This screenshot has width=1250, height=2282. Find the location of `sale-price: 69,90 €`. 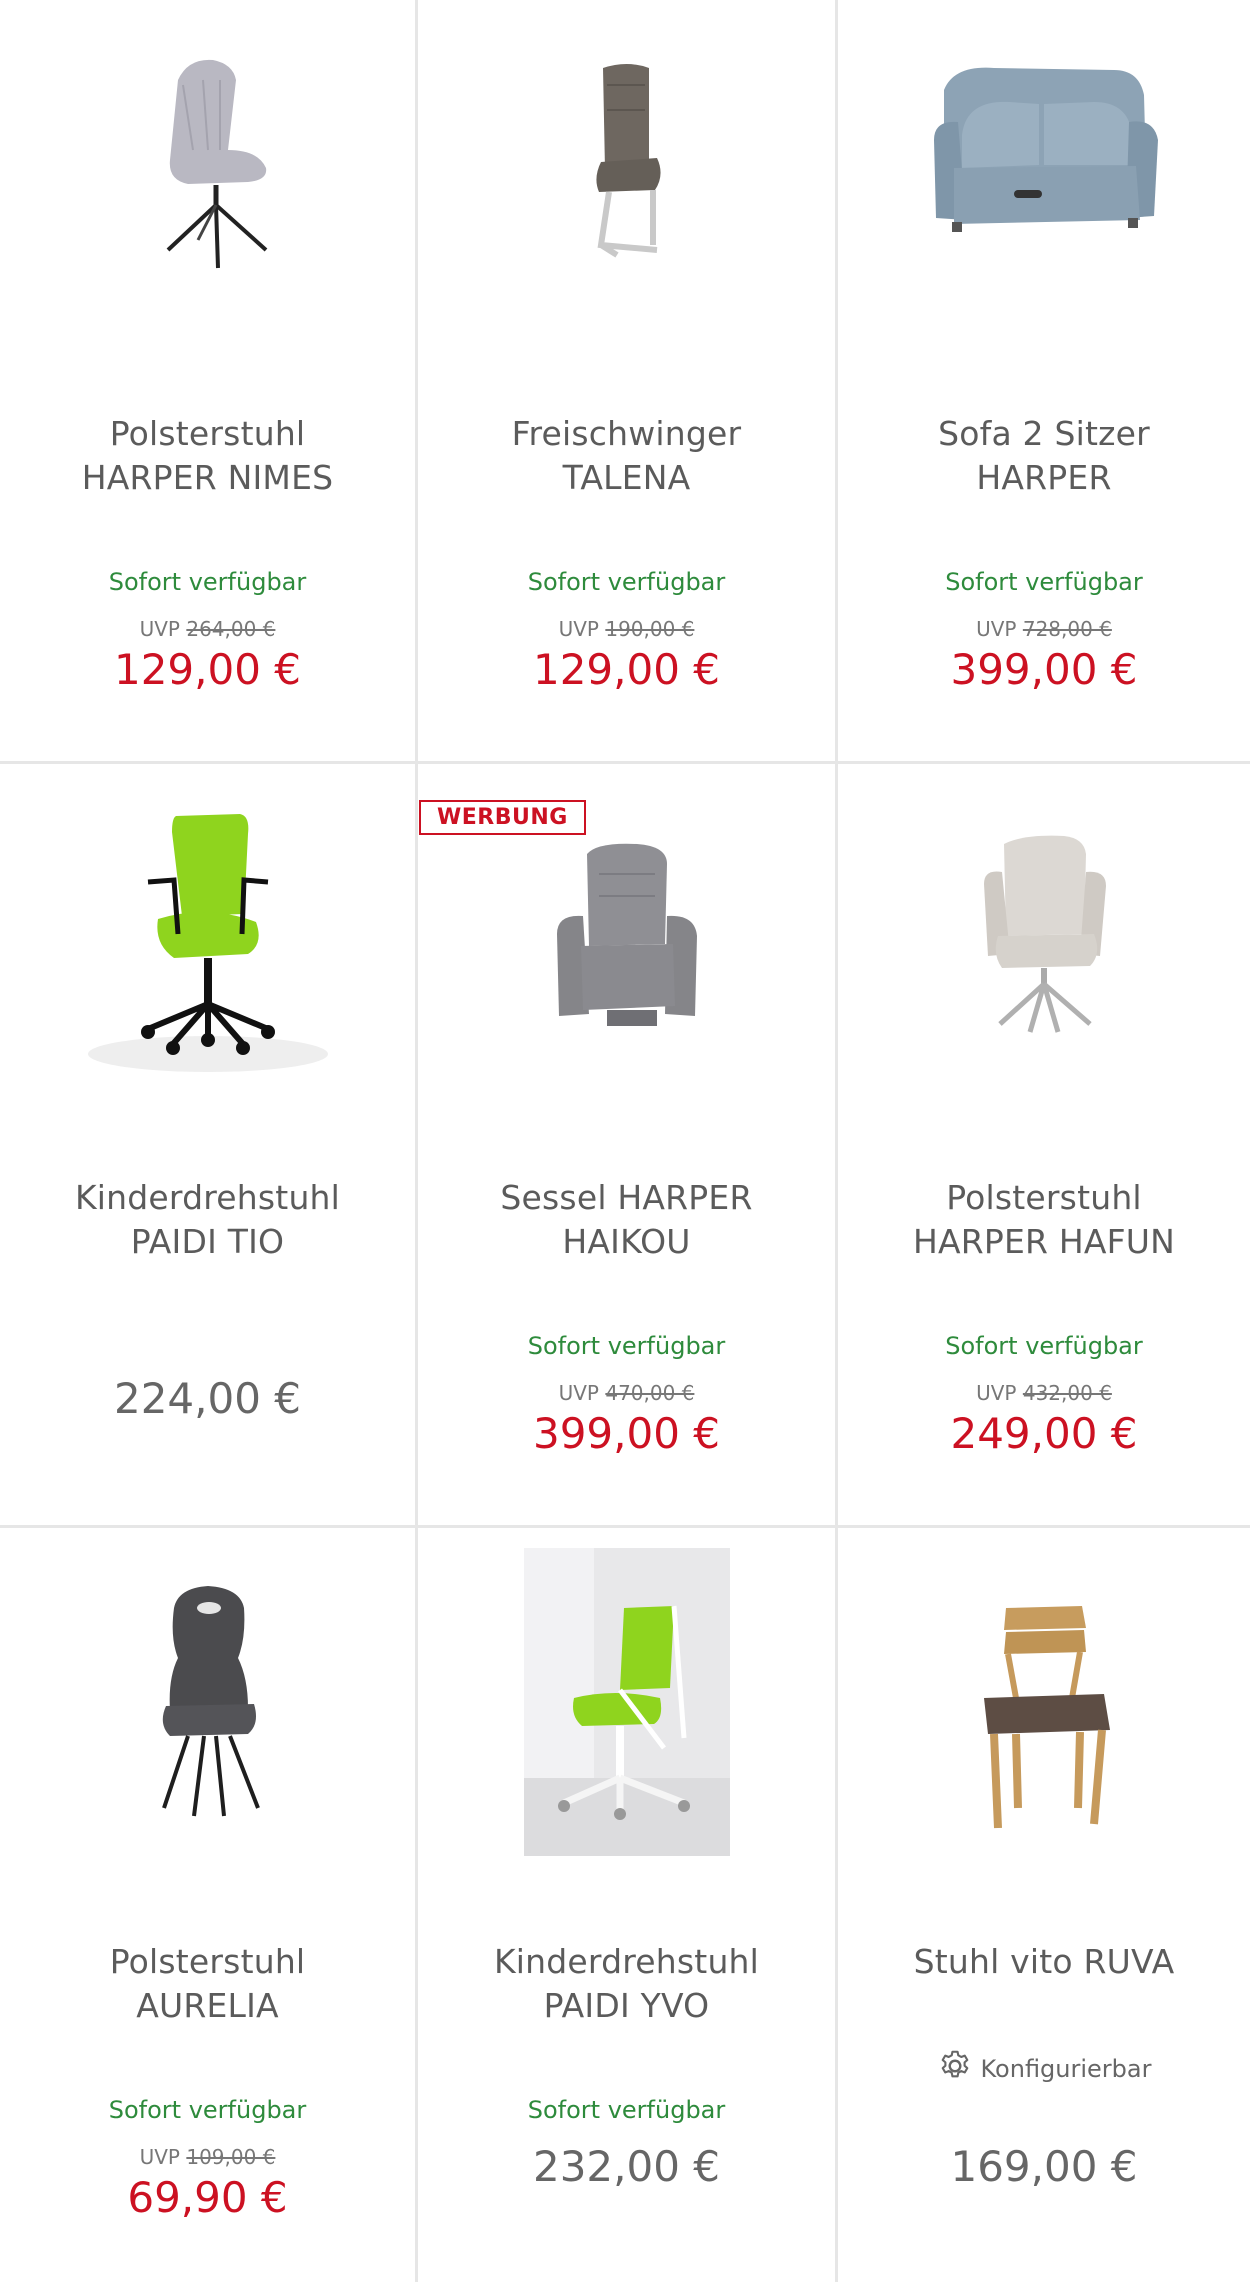

sale-price: 69,90 € is located at coordinates (207, 2197).